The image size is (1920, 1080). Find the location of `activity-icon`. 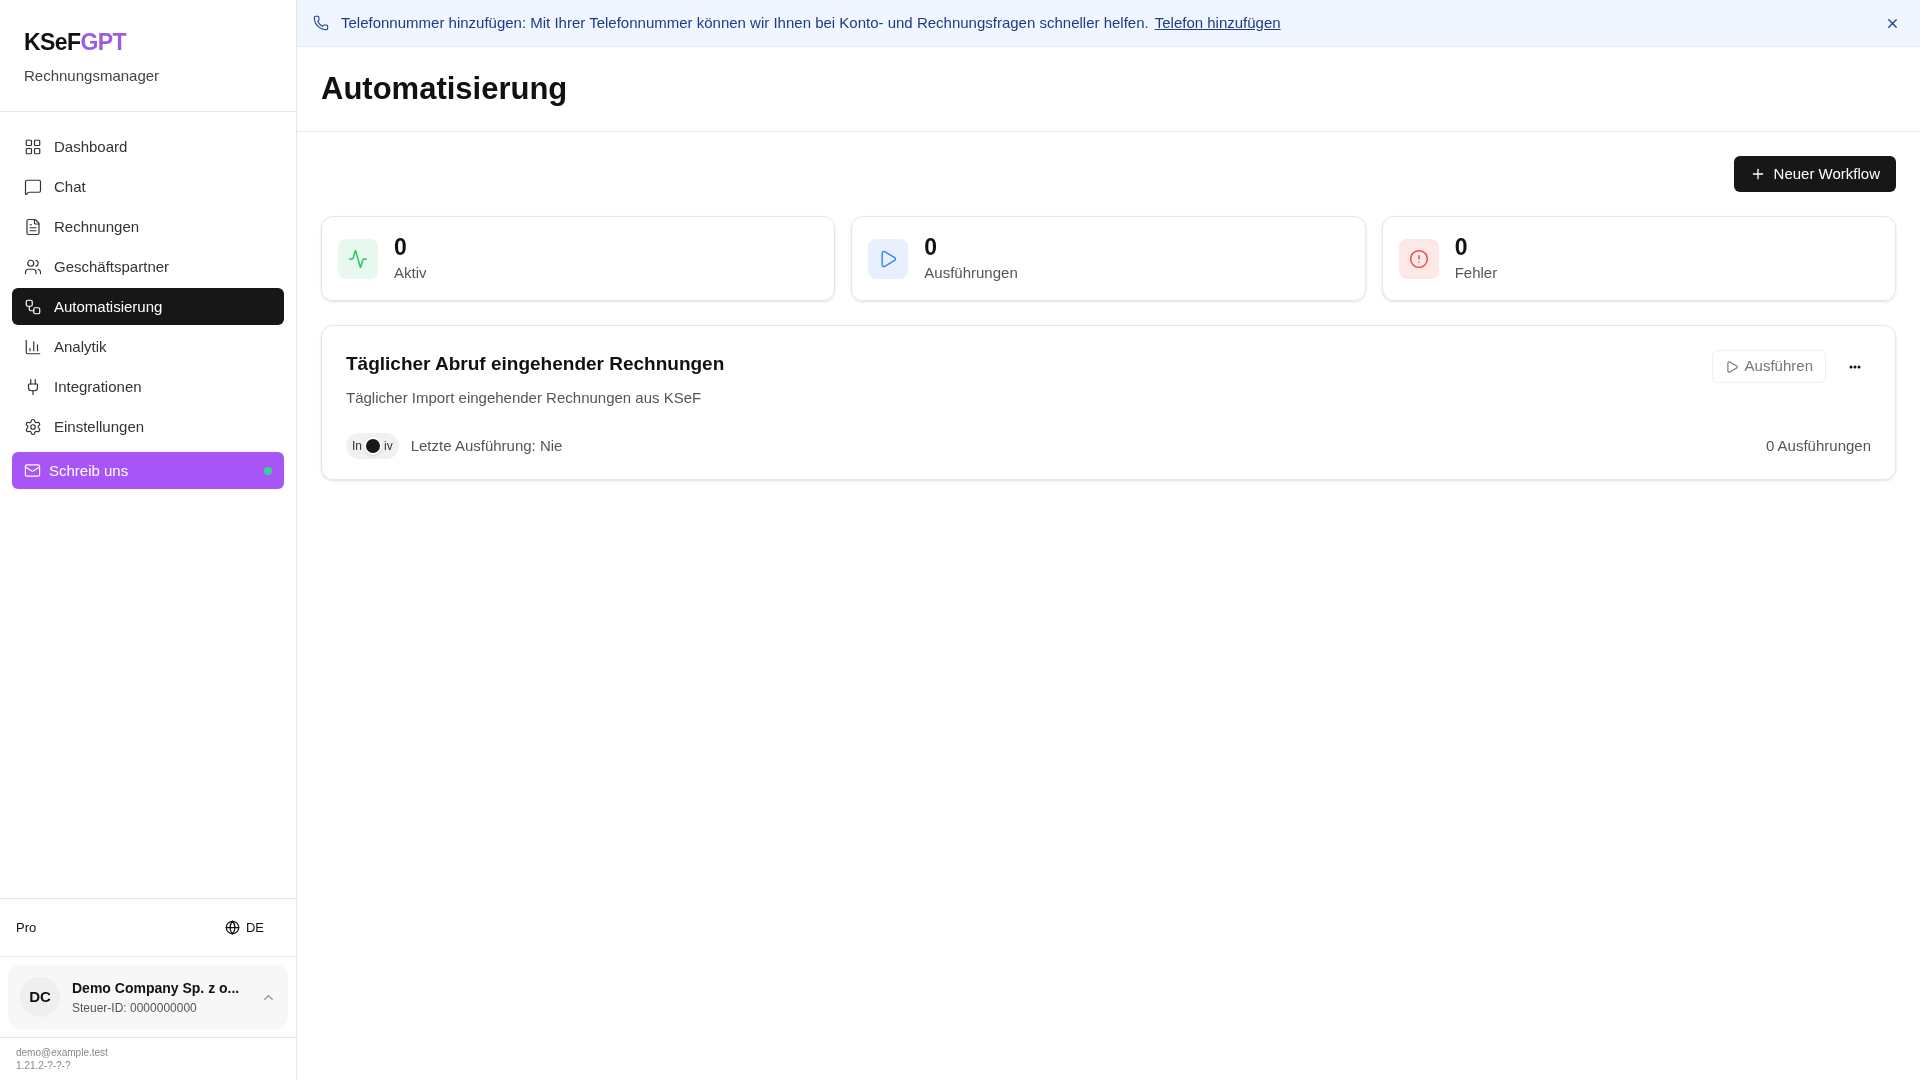

activity-icon is located at coordinates (358, 258).